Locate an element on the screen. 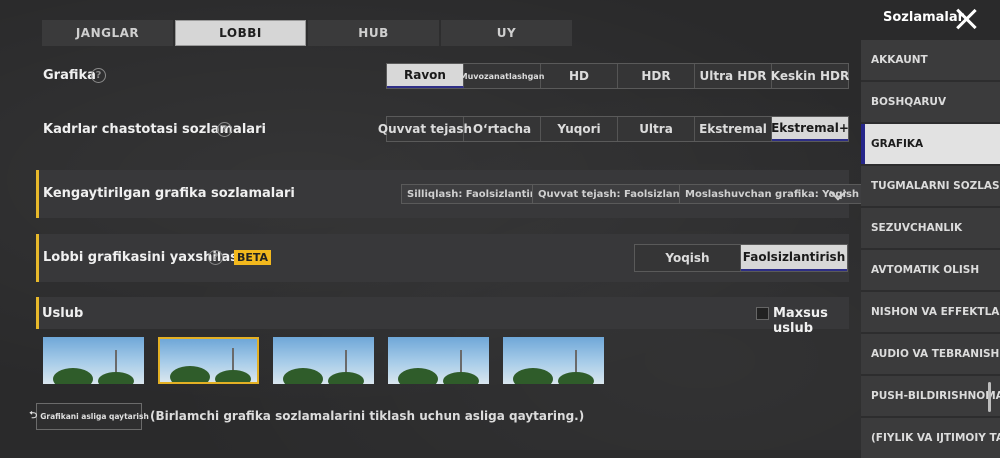  sidebar-item-avtomatik-olish: AVTOMATIK OLISH is located at coordinates (930, 270).